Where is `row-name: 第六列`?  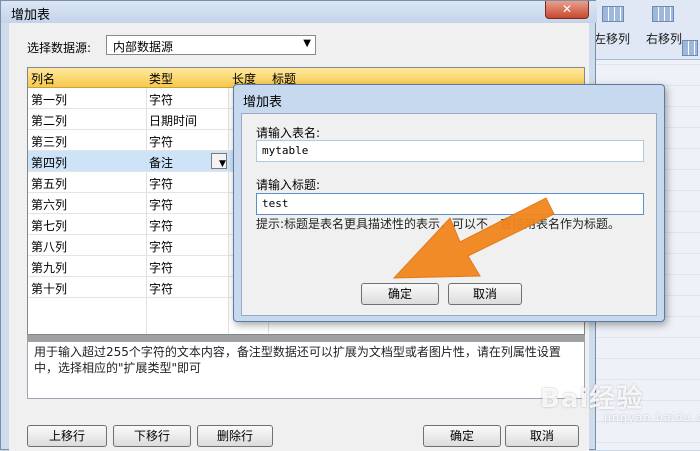
row-name: 第六列 is located at coordinates (49, 204).